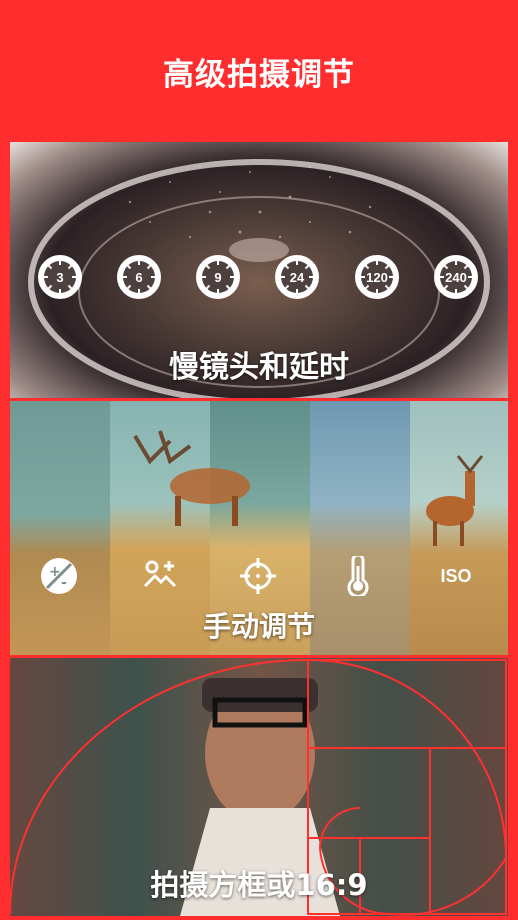 This screenshot has height=920, width=518. Describe the element at coordinates (259, 279) in the screenshot. I see `speed-options: 3 6 9 24 120 240` at that location.